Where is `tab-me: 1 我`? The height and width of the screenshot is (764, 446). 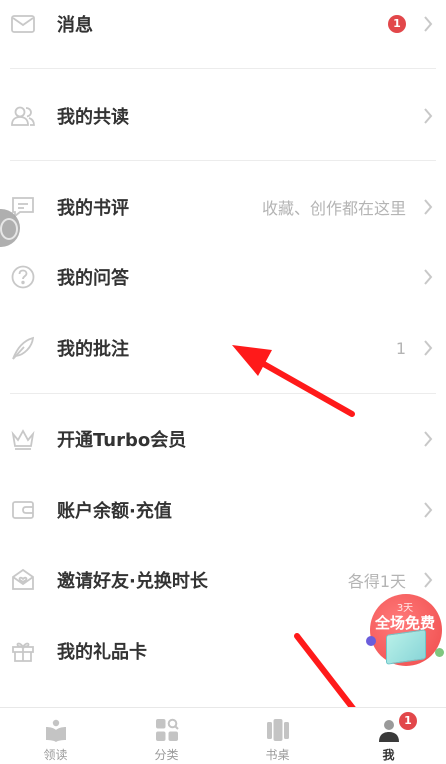
tab-me: 1 我 is located at coordinates (388, 736).